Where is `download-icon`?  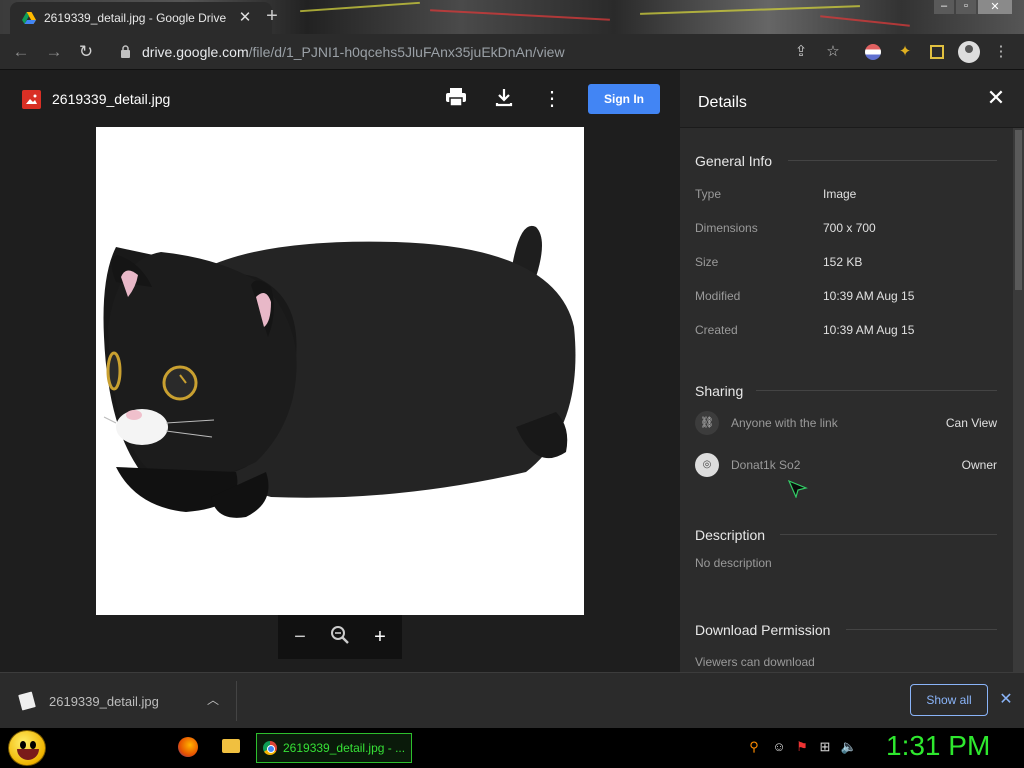
download-icon is located at coordinates (504, 99).